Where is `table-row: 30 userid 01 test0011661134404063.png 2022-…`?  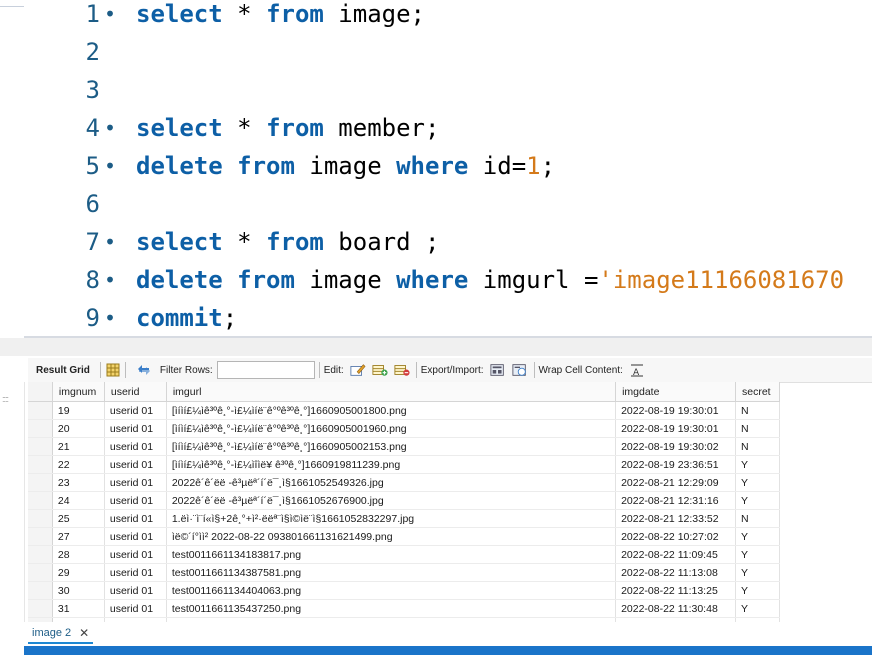
table-row: 30 userid 01 test0011661134404063.png 2022-… is located at coordinates (404, 590).